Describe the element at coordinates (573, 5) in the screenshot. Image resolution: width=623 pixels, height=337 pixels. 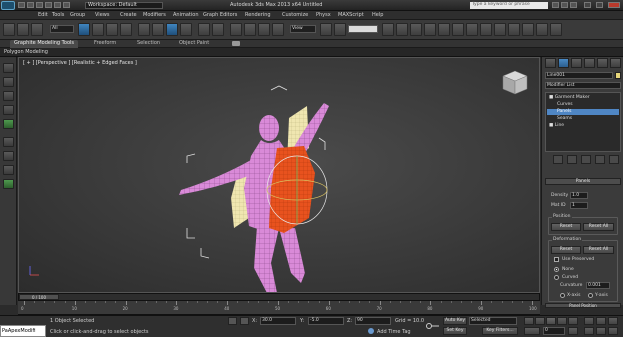
I see `help-icon` at that location.